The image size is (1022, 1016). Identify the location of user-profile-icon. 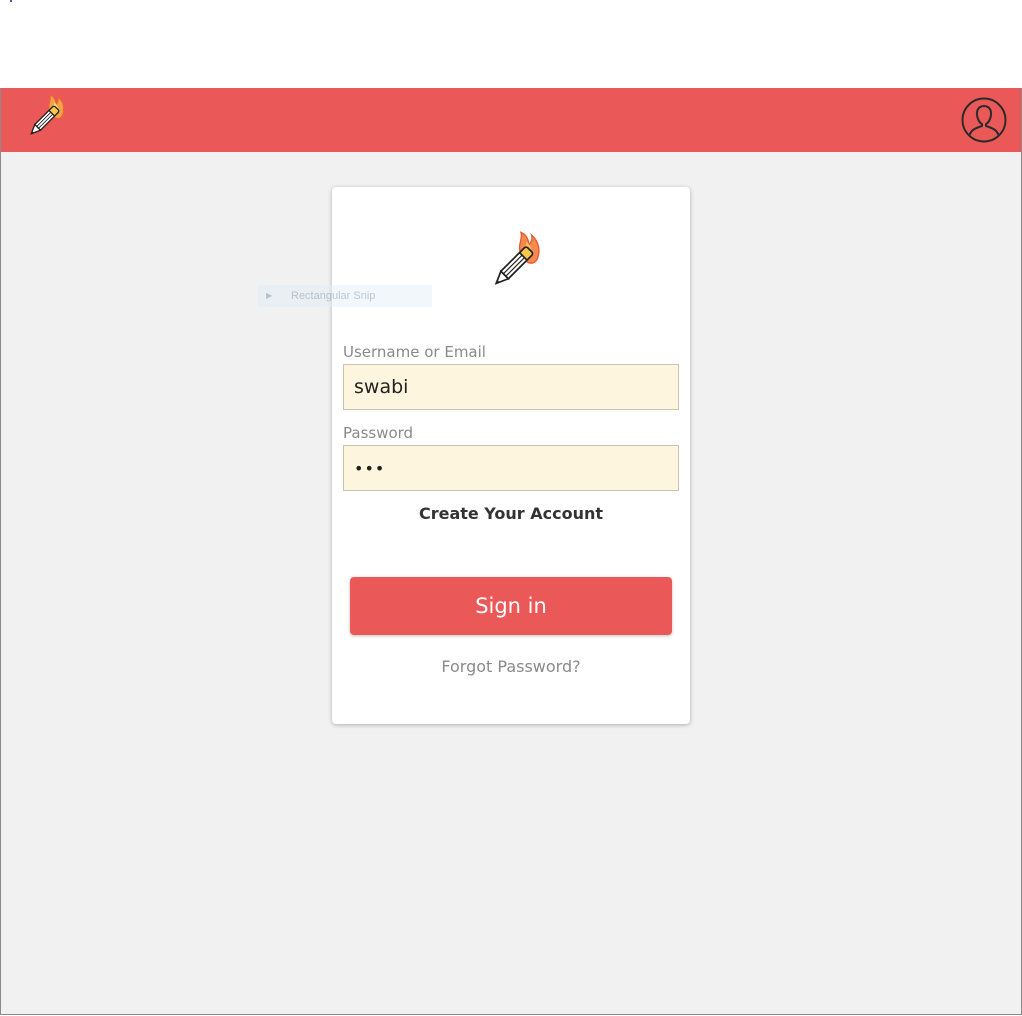
(984, 120).